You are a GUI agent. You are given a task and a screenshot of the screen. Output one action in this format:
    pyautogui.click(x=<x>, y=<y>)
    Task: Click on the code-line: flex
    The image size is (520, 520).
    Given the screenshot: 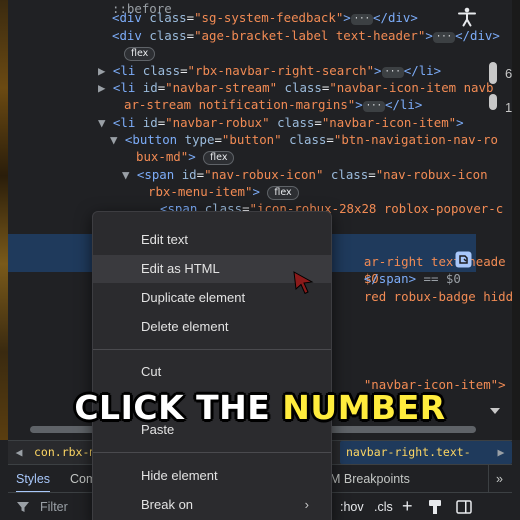 What is the action you would take?
    pyautogui.click(x=140, y=53)
    